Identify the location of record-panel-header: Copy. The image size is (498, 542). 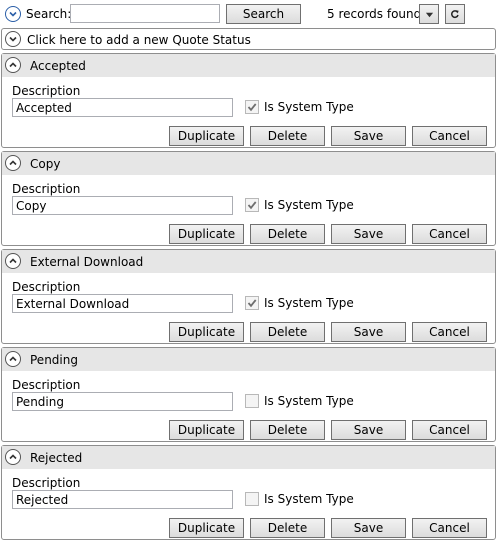
(248, 163).